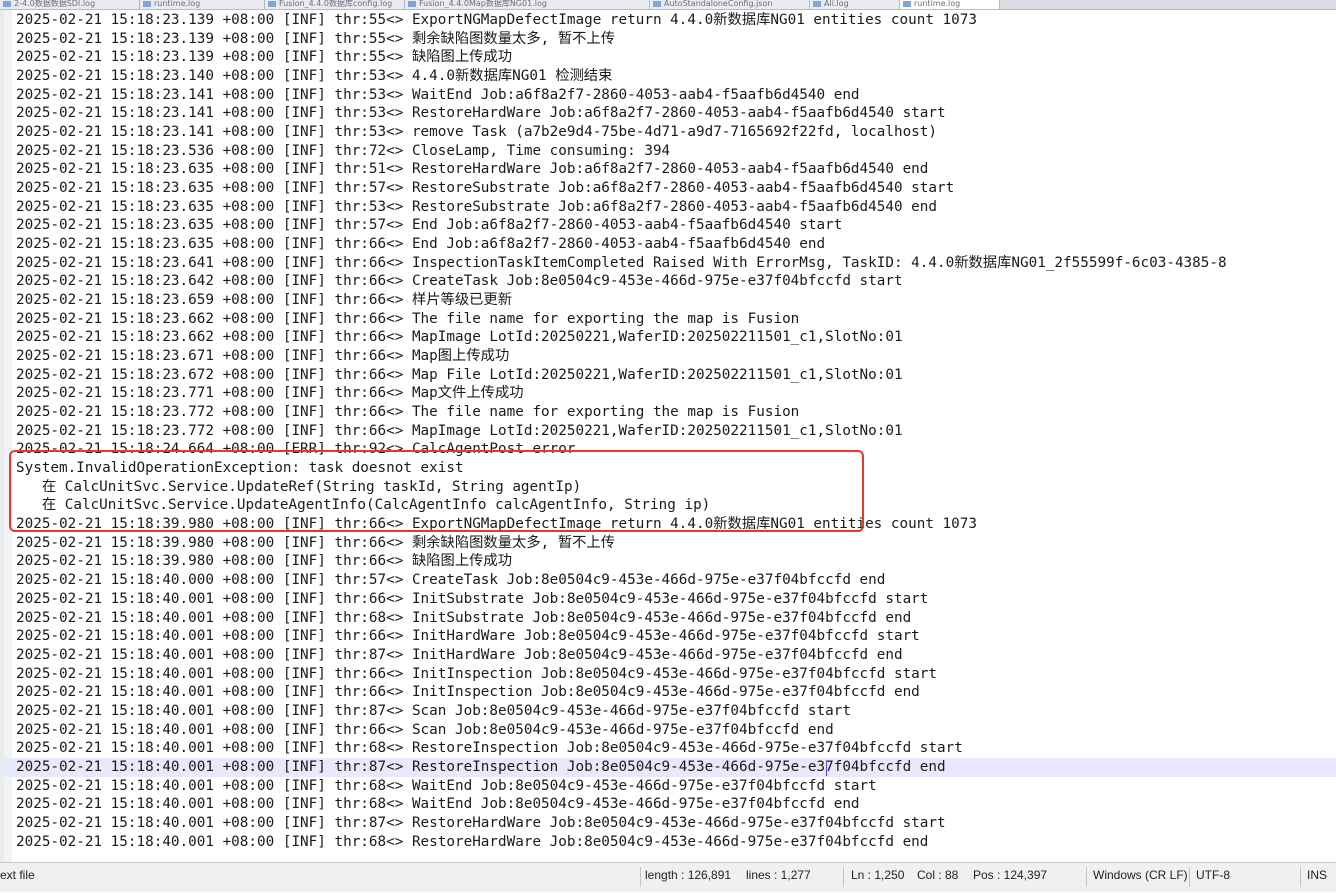 Image resolution: width=1336 pixels, height=893 pixels. Describe the element at coordinates (688, 875) in the screenshot. I see `length-indicator: length : 126,891` at that location.